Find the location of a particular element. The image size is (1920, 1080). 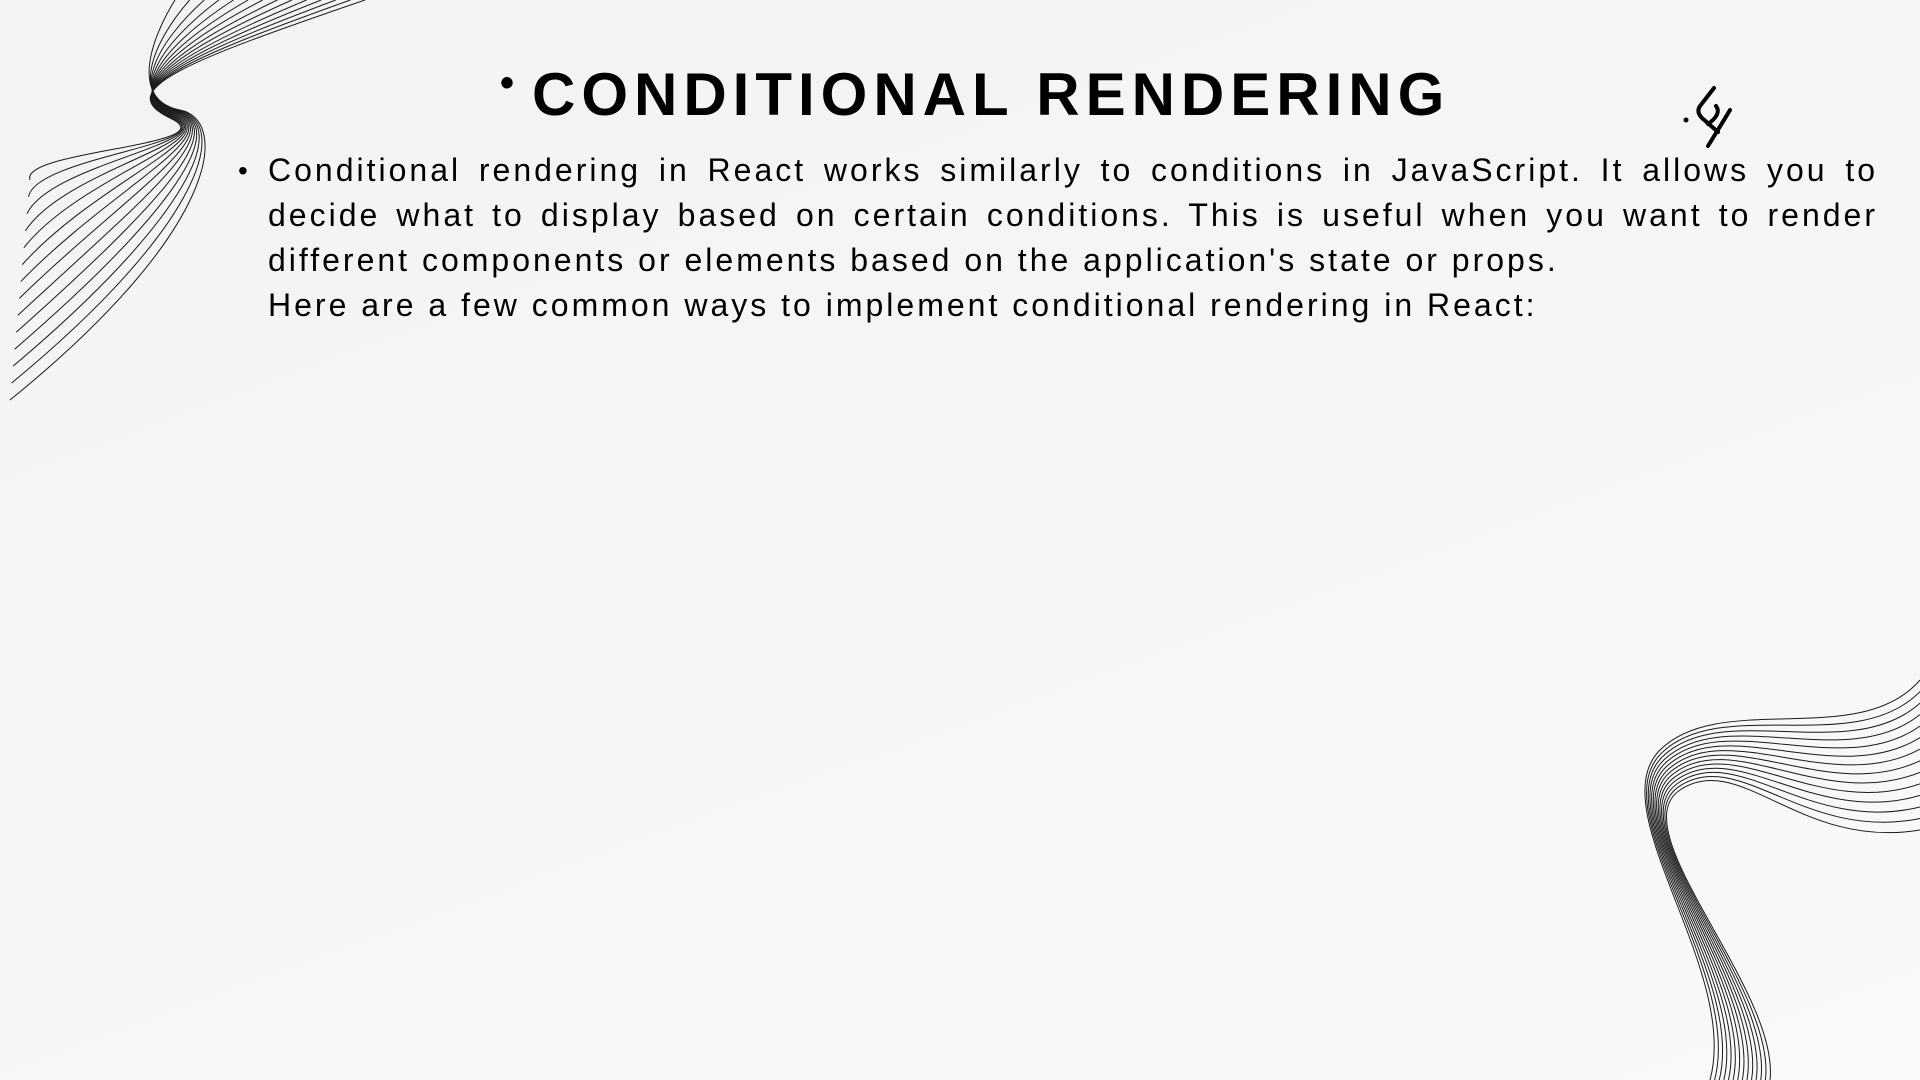

slide-title-row: • CONDITIONAL RENDERING is located at coordinates (975, 95).